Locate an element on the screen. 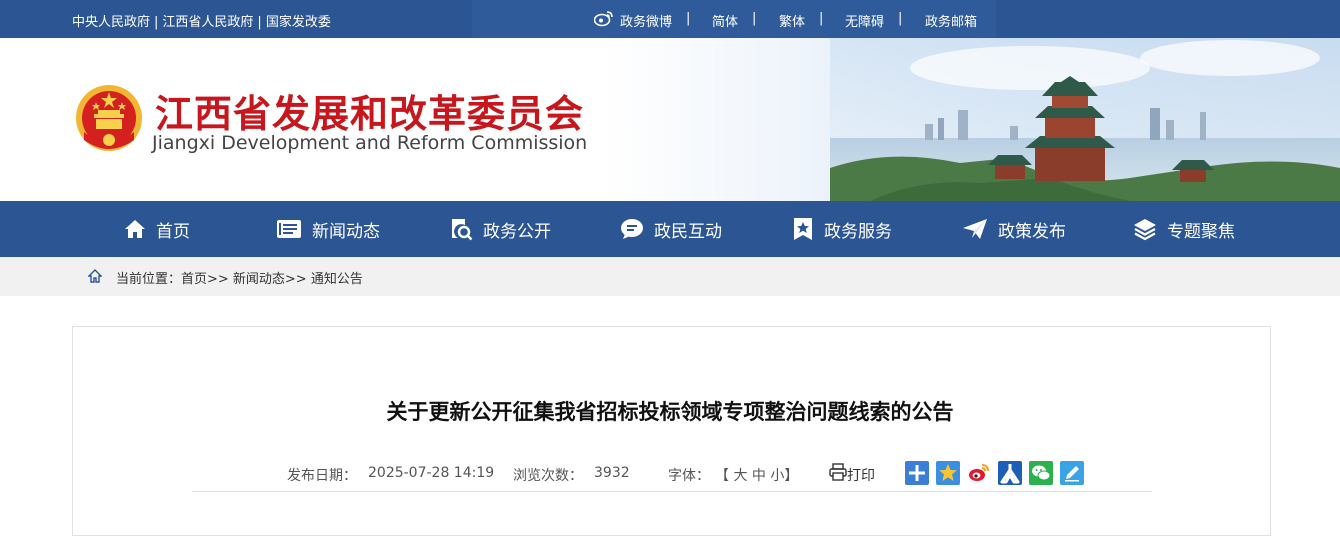 This screenshot has height=536, width=1340. nav-interaction: 政民互动 is located at coordinates (671, 229).